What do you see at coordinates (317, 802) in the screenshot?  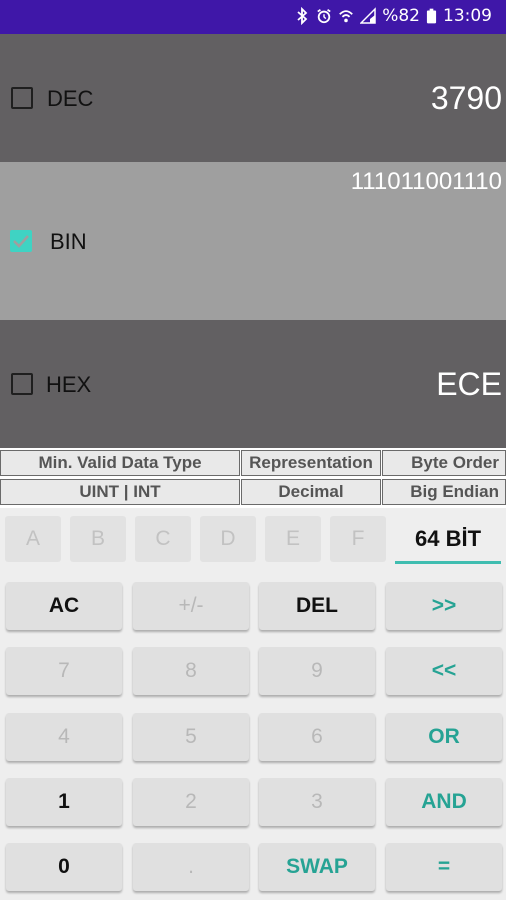 I see `digit-3-button: 3` at bounding box center [317, 802].